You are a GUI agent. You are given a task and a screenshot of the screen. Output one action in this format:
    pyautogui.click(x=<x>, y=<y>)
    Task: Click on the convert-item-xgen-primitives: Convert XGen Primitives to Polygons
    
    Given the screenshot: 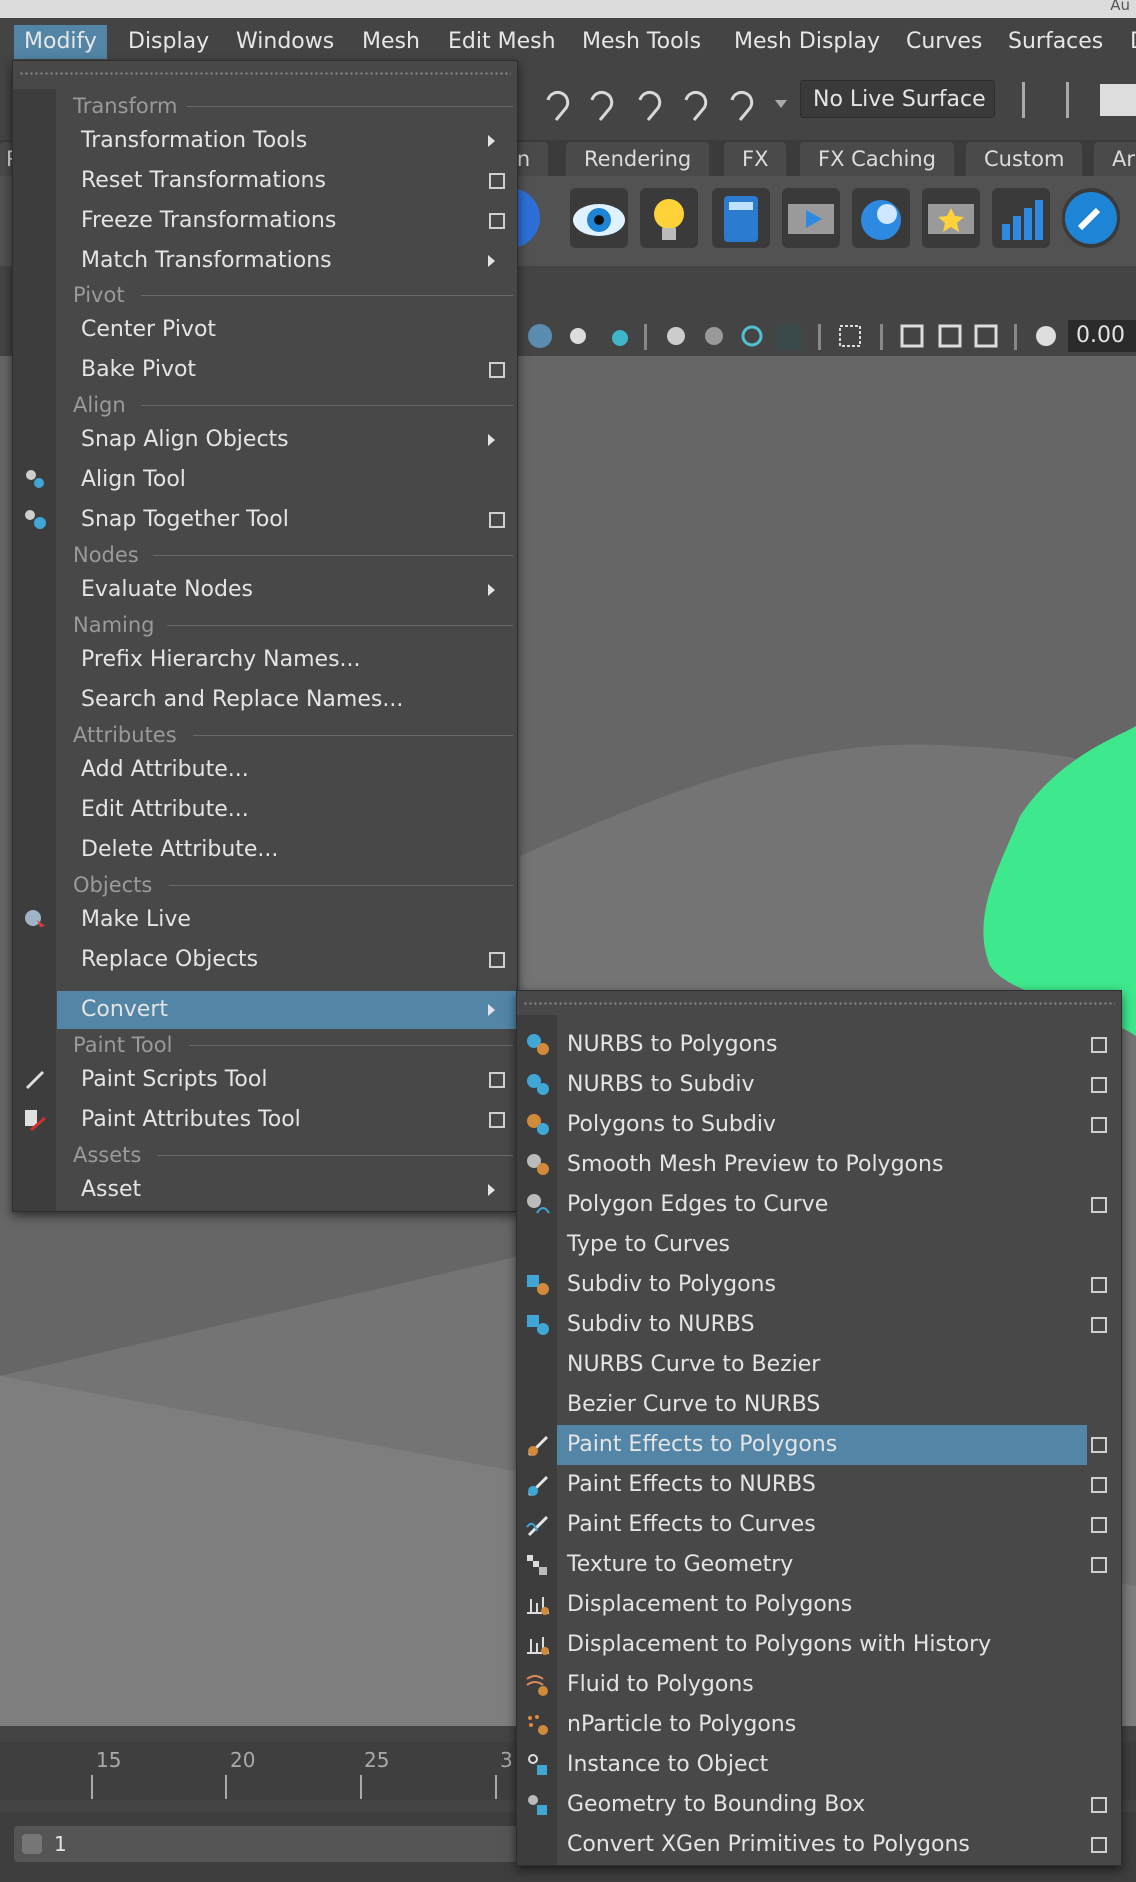 What is the action you would take?
    pyautogui.click(x=819, y=1845)
    